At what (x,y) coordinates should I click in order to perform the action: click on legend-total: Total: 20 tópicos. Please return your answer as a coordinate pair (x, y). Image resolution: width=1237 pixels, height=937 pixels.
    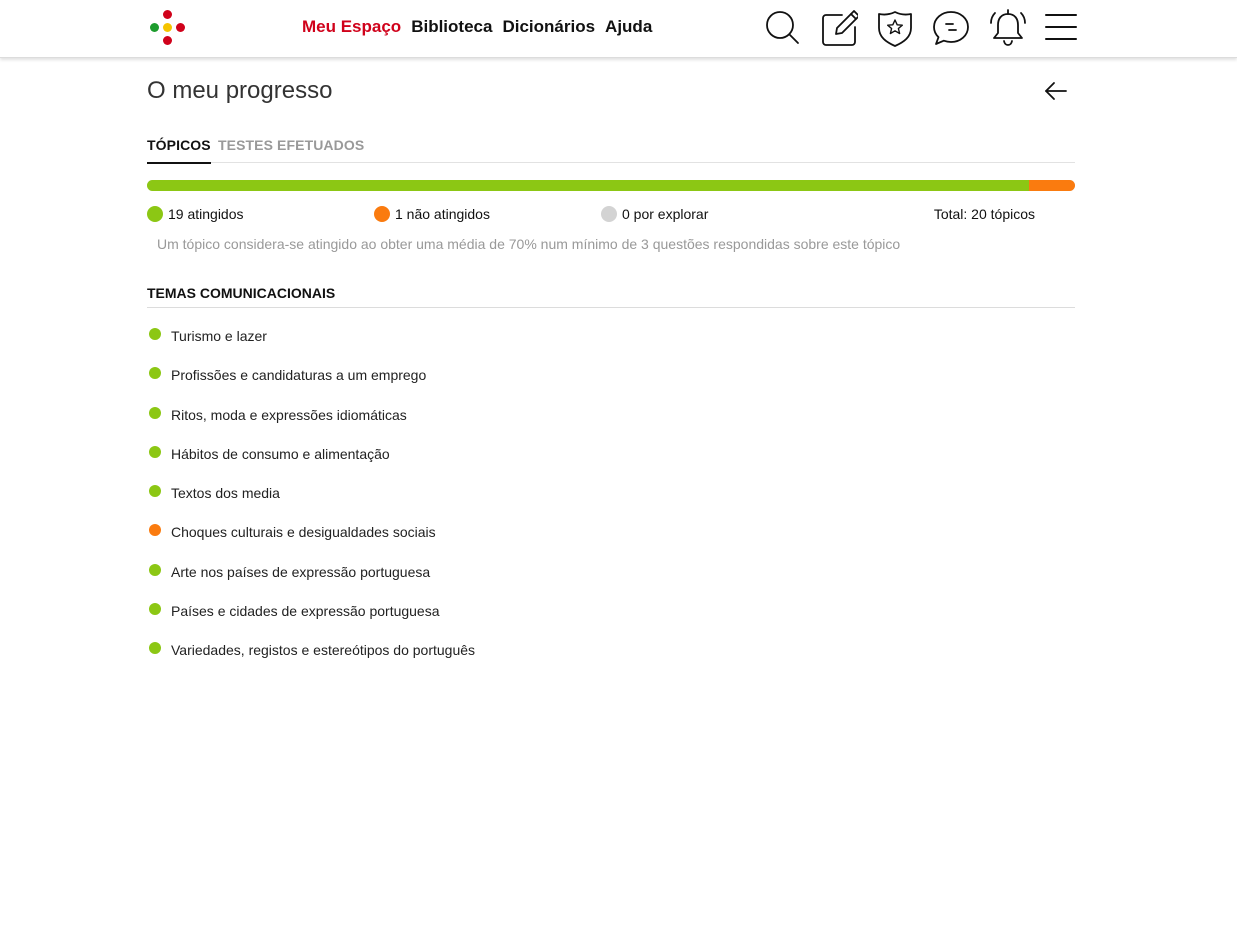
    Looking at the image, I should click on (984, 214).